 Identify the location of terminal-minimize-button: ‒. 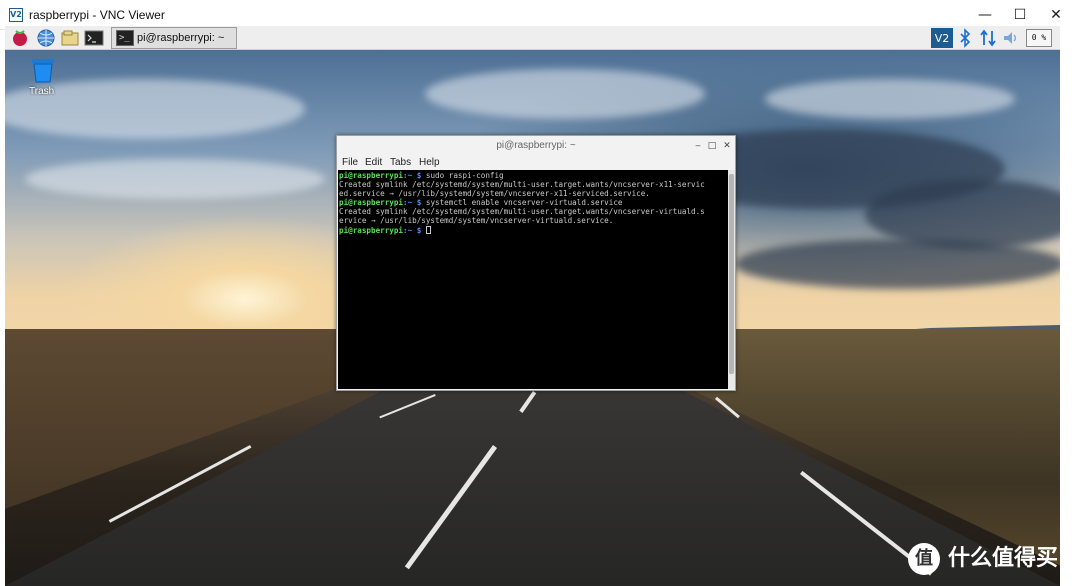
(698, 146).